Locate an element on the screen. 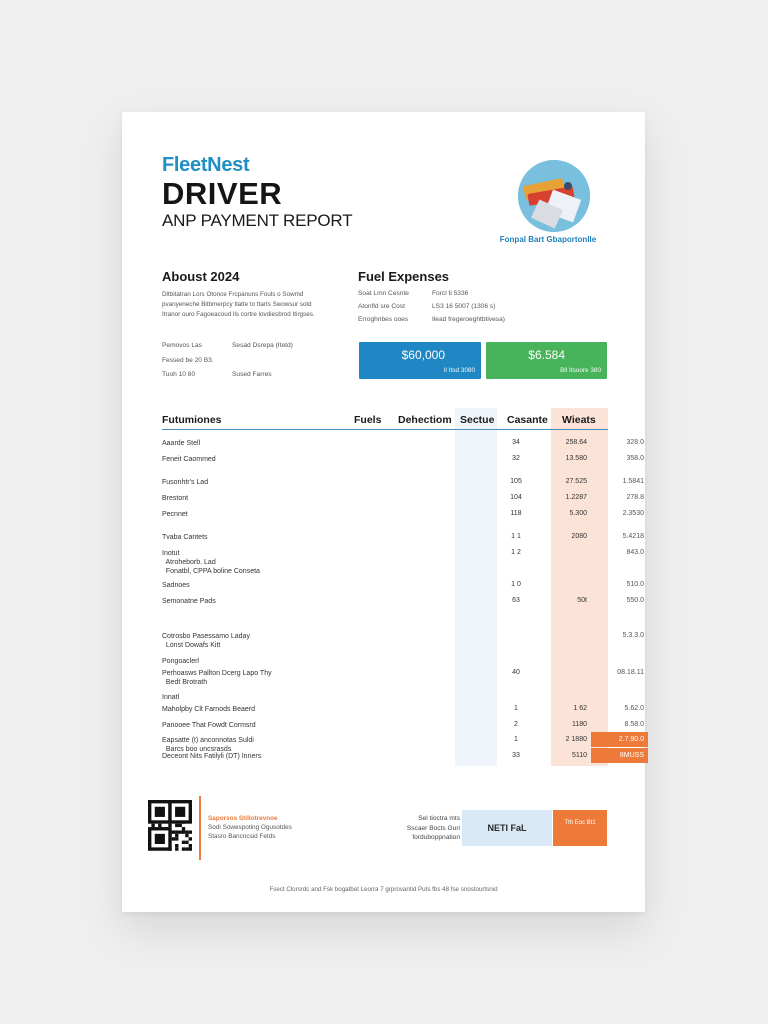 Image resolution: width=768 pixels, height=1024 pixels. row-casante: 2080 is located at coordinates (579, 536).